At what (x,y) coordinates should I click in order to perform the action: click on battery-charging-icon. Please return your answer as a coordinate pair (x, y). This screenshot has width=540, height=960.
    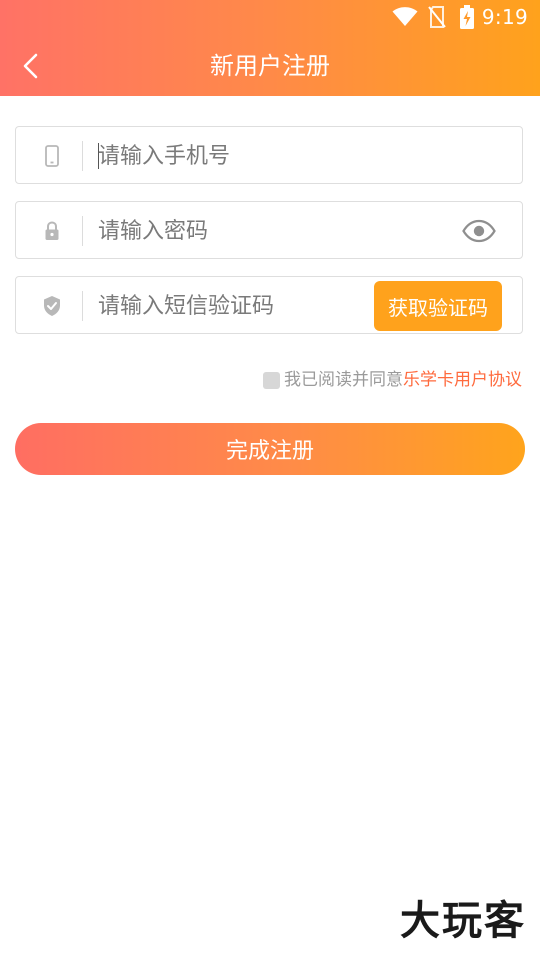
    Looking at the image, I should click on (467, 17).